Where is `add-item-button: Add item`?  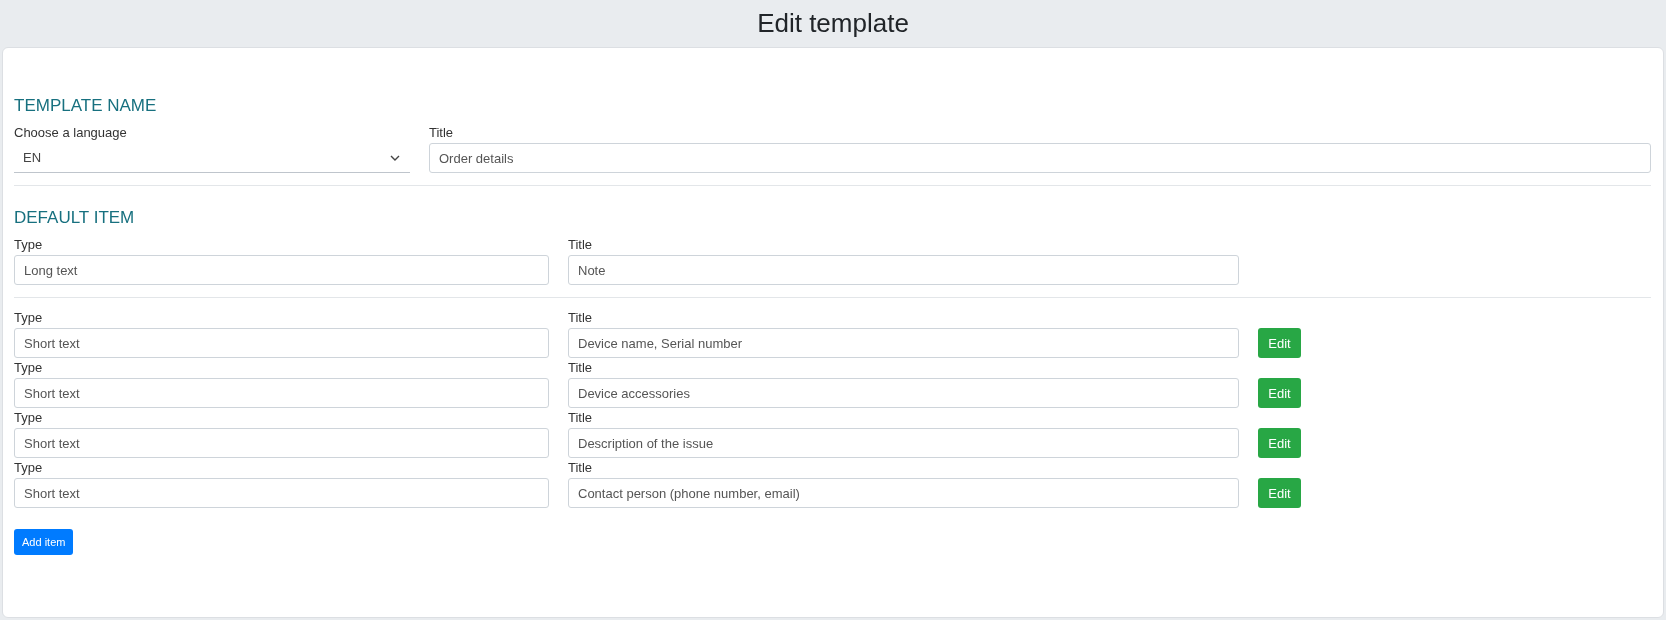
add-item-button: Add item is located at coordinates (44, 542).